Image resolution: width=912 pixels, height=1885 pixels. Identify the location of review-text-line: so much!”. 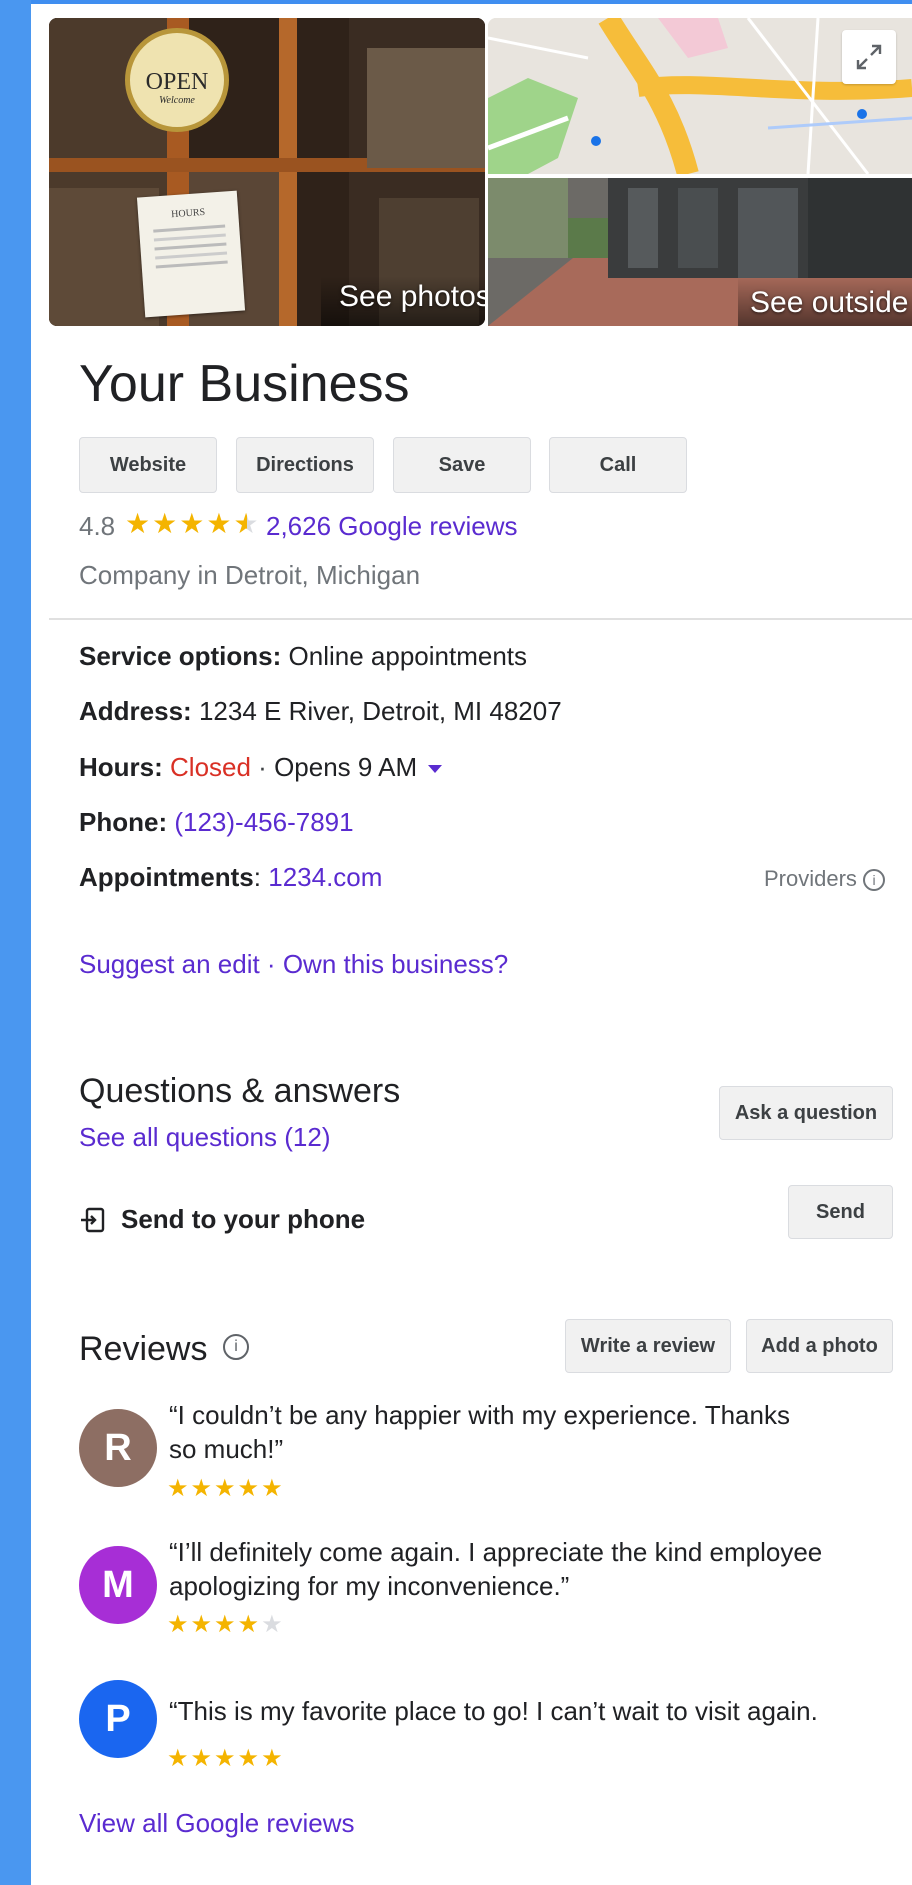
(226, 1449).